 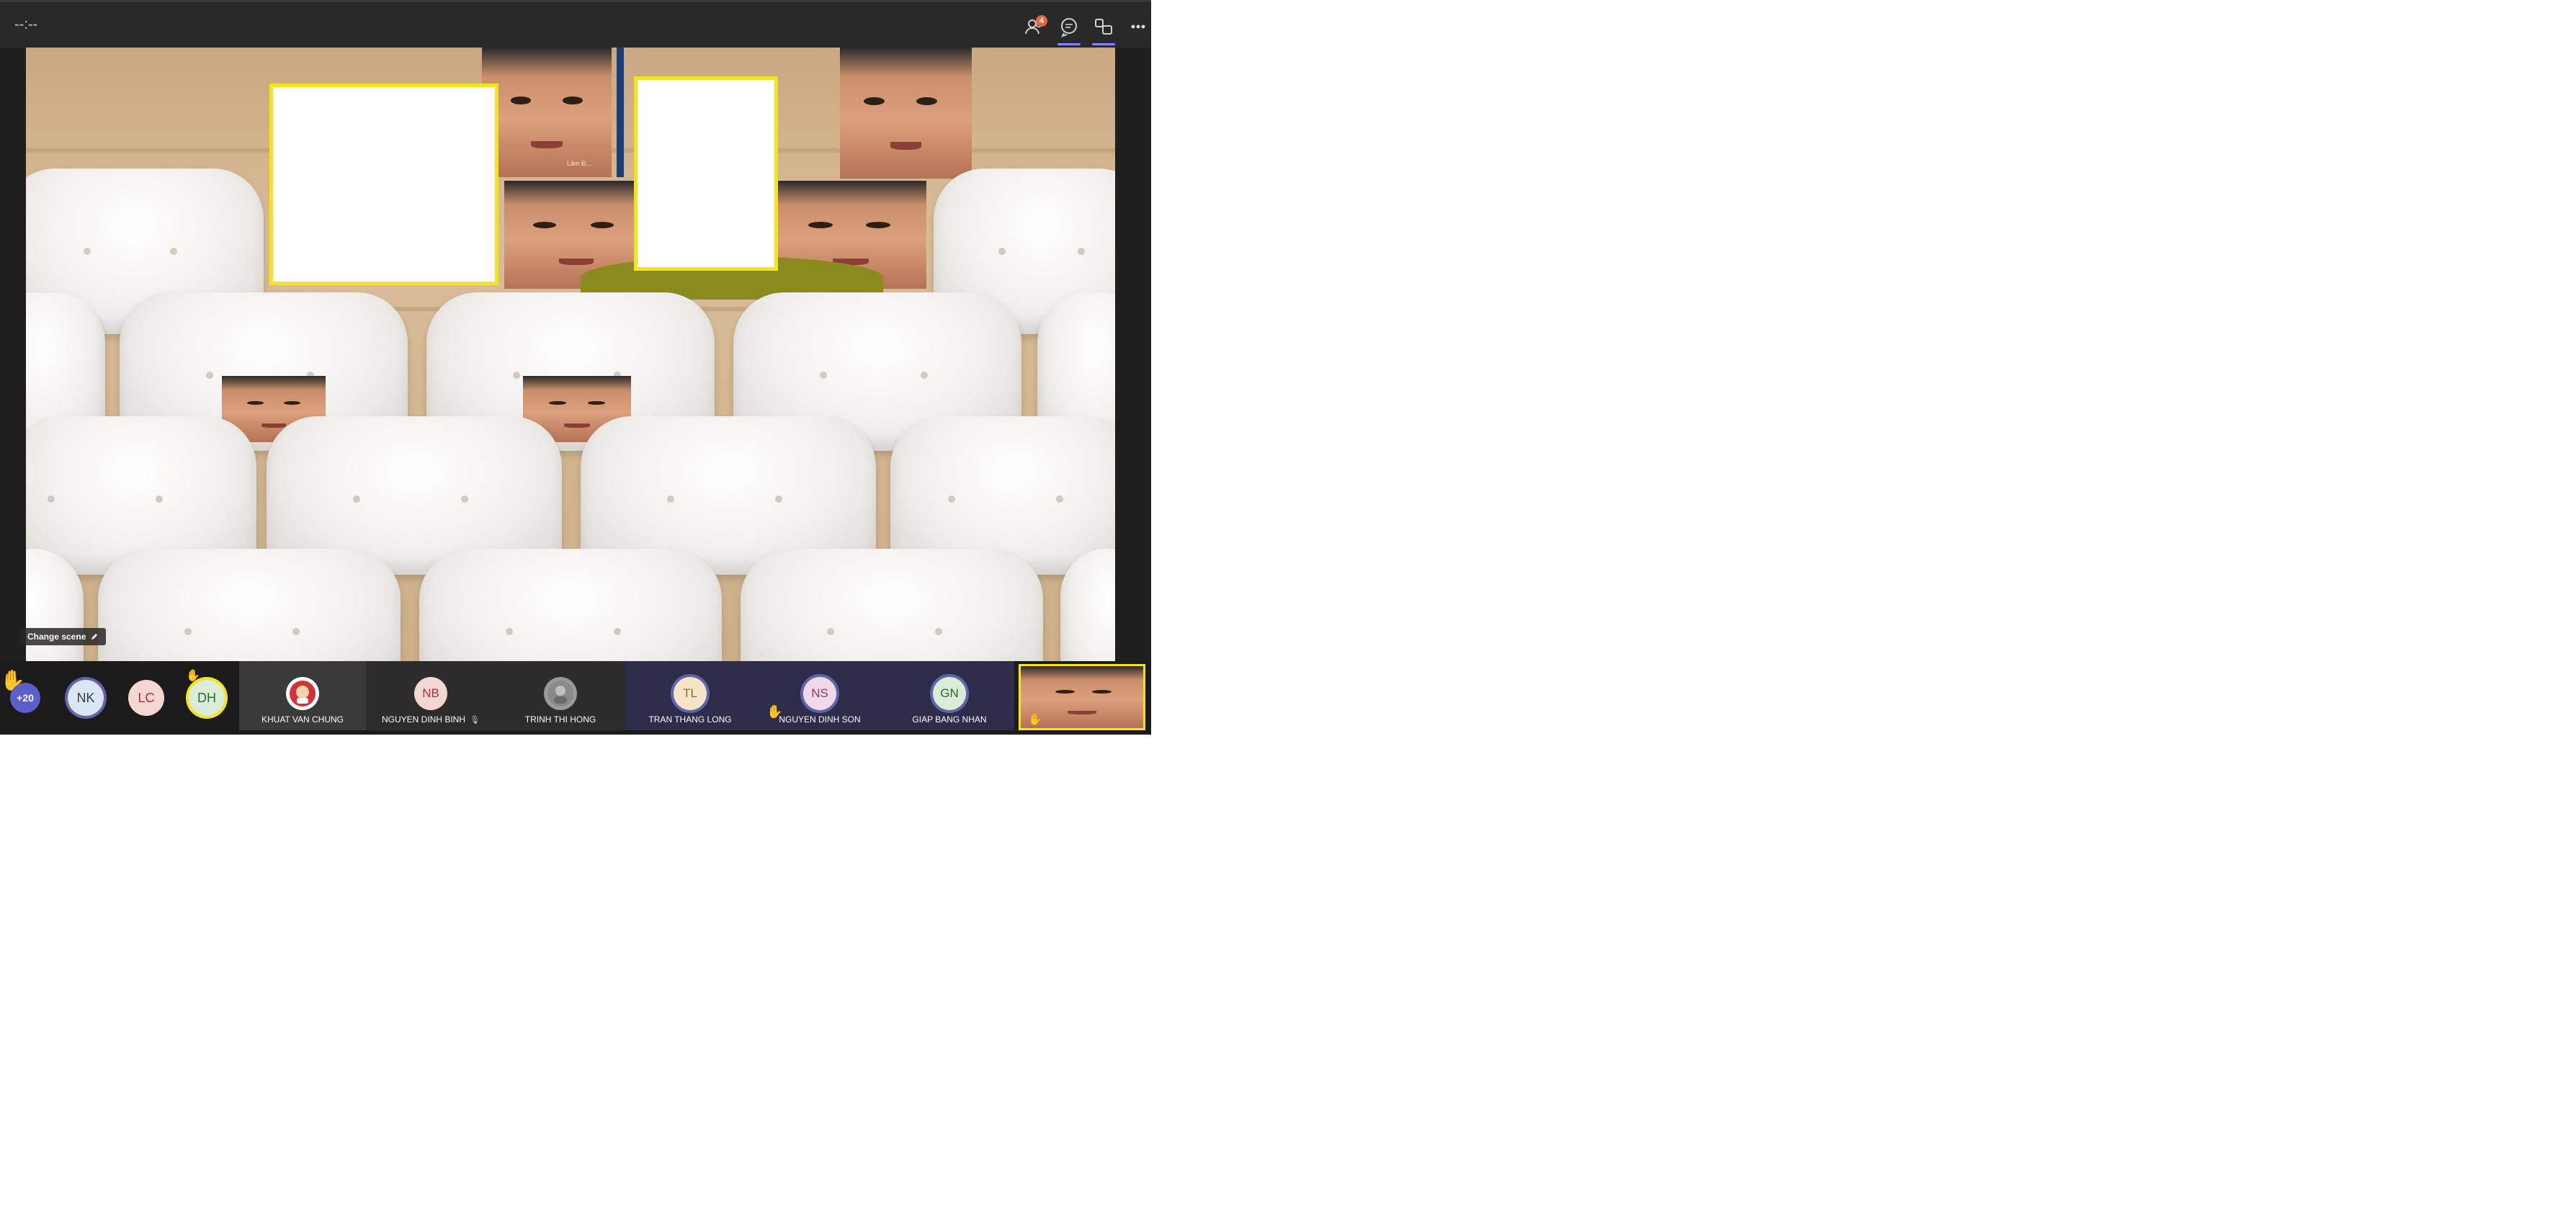 I want to click on rooms-icon, so click(x=1103, y=27).